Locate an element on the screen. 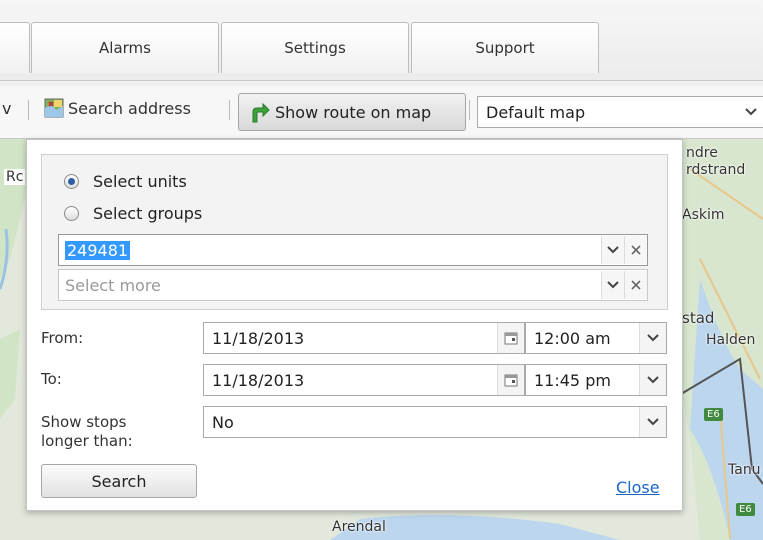 The height and width of the screenshot is (540, 763). from-date-field: 11/18/2013 is located at coordinates (364, 338).